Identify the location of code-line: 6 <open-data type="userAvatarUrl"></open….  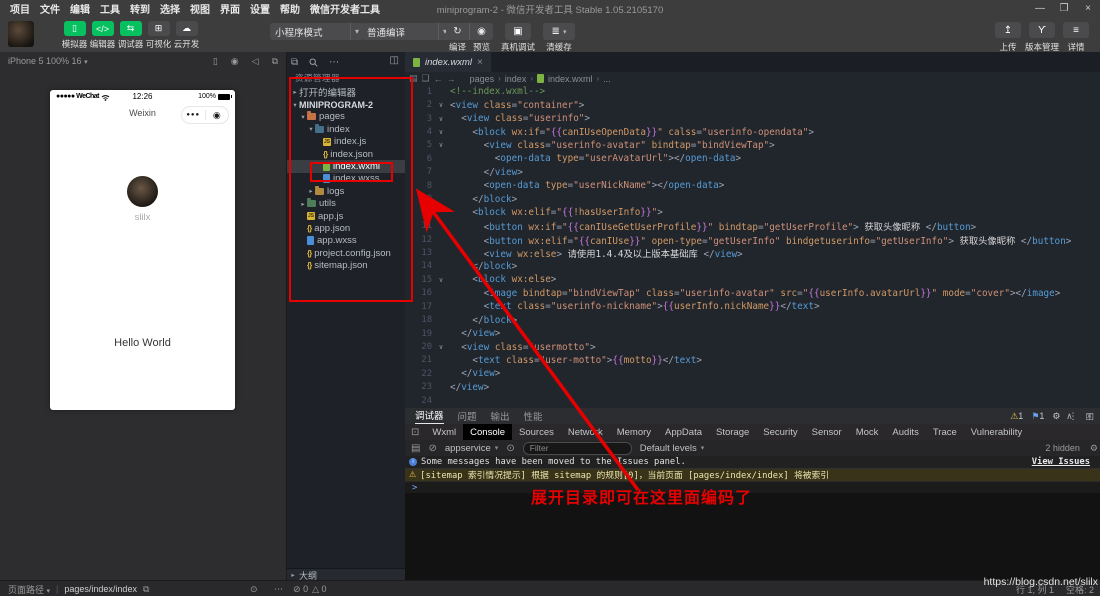
(752, 158).